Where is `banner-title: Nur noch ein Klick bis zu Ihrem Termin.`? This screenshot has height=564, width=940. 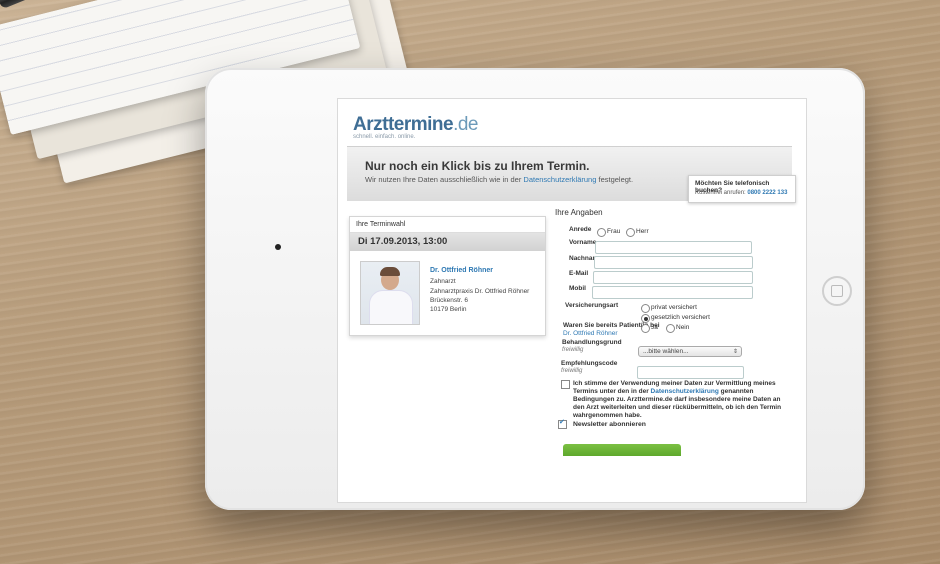
banner-title: Nur noch ein Klick bis zu Ihrem Termin. is located at coordinates (477, 166).